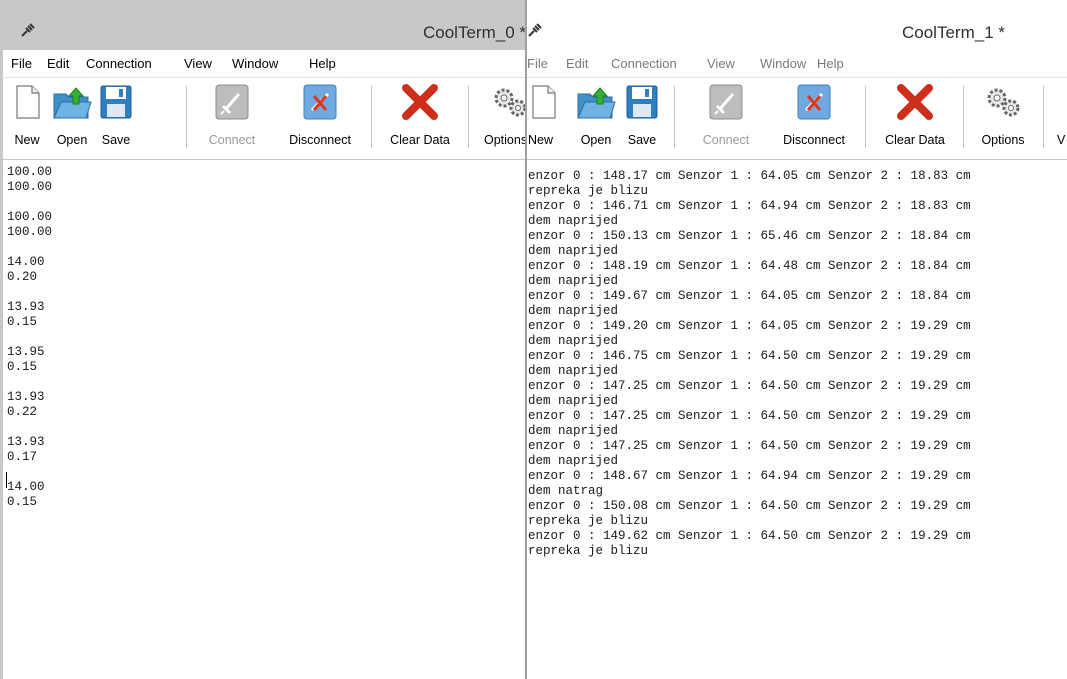 This screenshot has width=1067, height=679. Describe the element at coordinates (535, 30) in the screenshot. I see `plug-icon` at that location.